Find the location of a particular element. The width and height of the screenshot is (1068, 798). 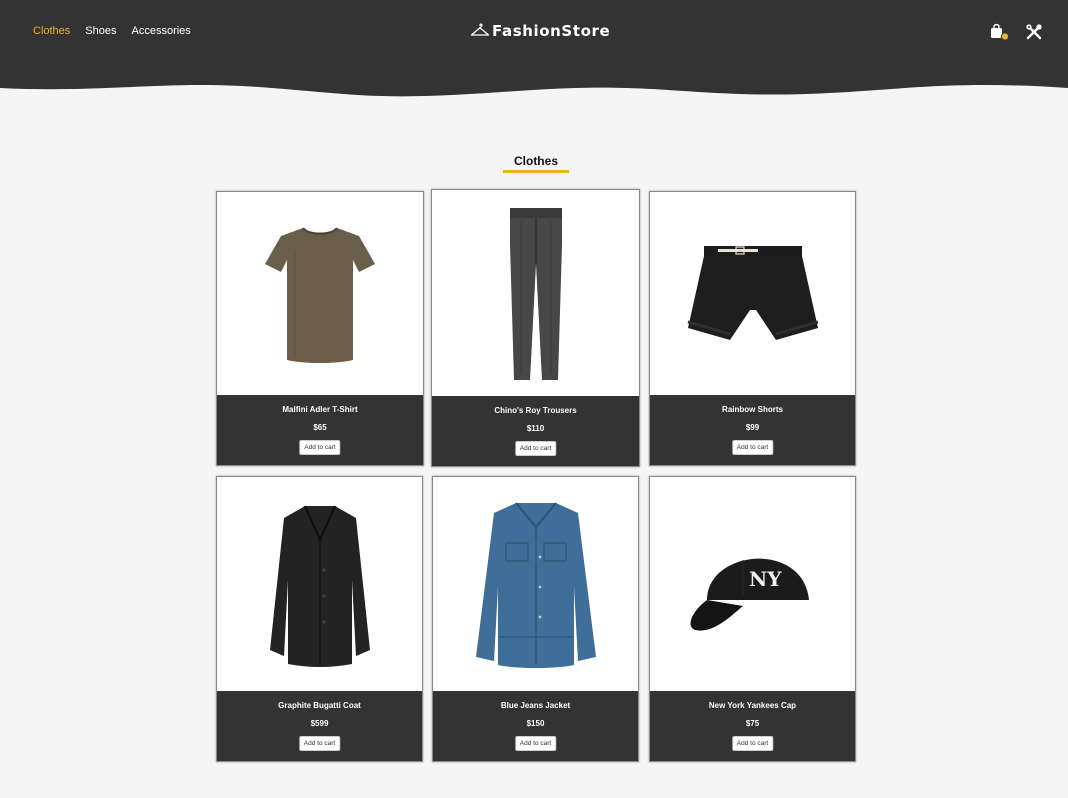

product-price: $65 is located at coordinates (320, 427).